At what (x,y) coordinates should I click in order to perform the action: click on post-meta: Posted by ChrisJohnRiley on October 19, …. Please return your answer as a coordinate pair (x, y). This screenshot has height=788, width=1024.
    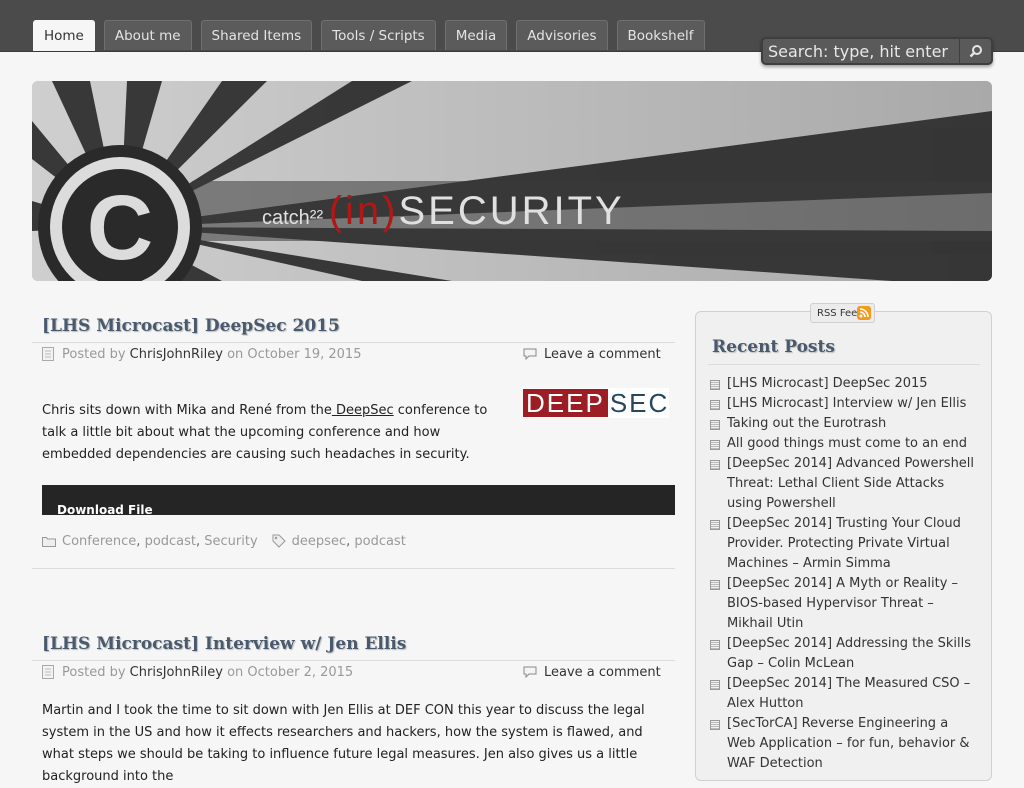
    Looking at the image, I should click on (201, 354).